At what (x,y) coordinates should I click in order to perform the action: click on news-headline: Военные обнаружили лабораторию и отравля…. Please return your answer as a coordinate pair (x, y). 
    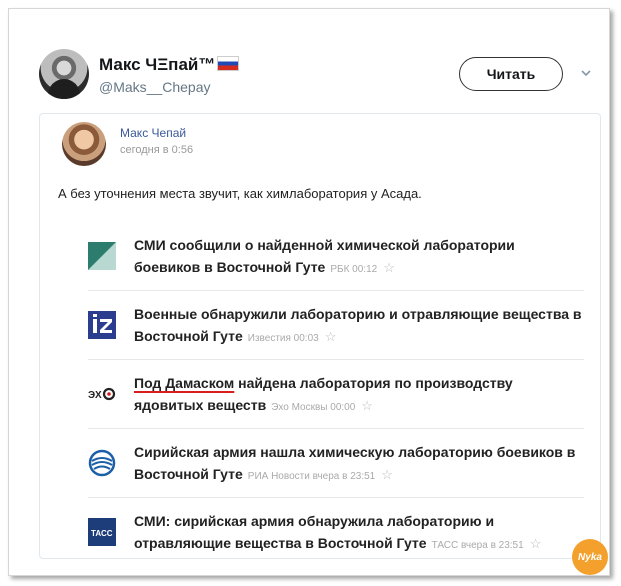
    Looking at the image, I should click on (359, 326).